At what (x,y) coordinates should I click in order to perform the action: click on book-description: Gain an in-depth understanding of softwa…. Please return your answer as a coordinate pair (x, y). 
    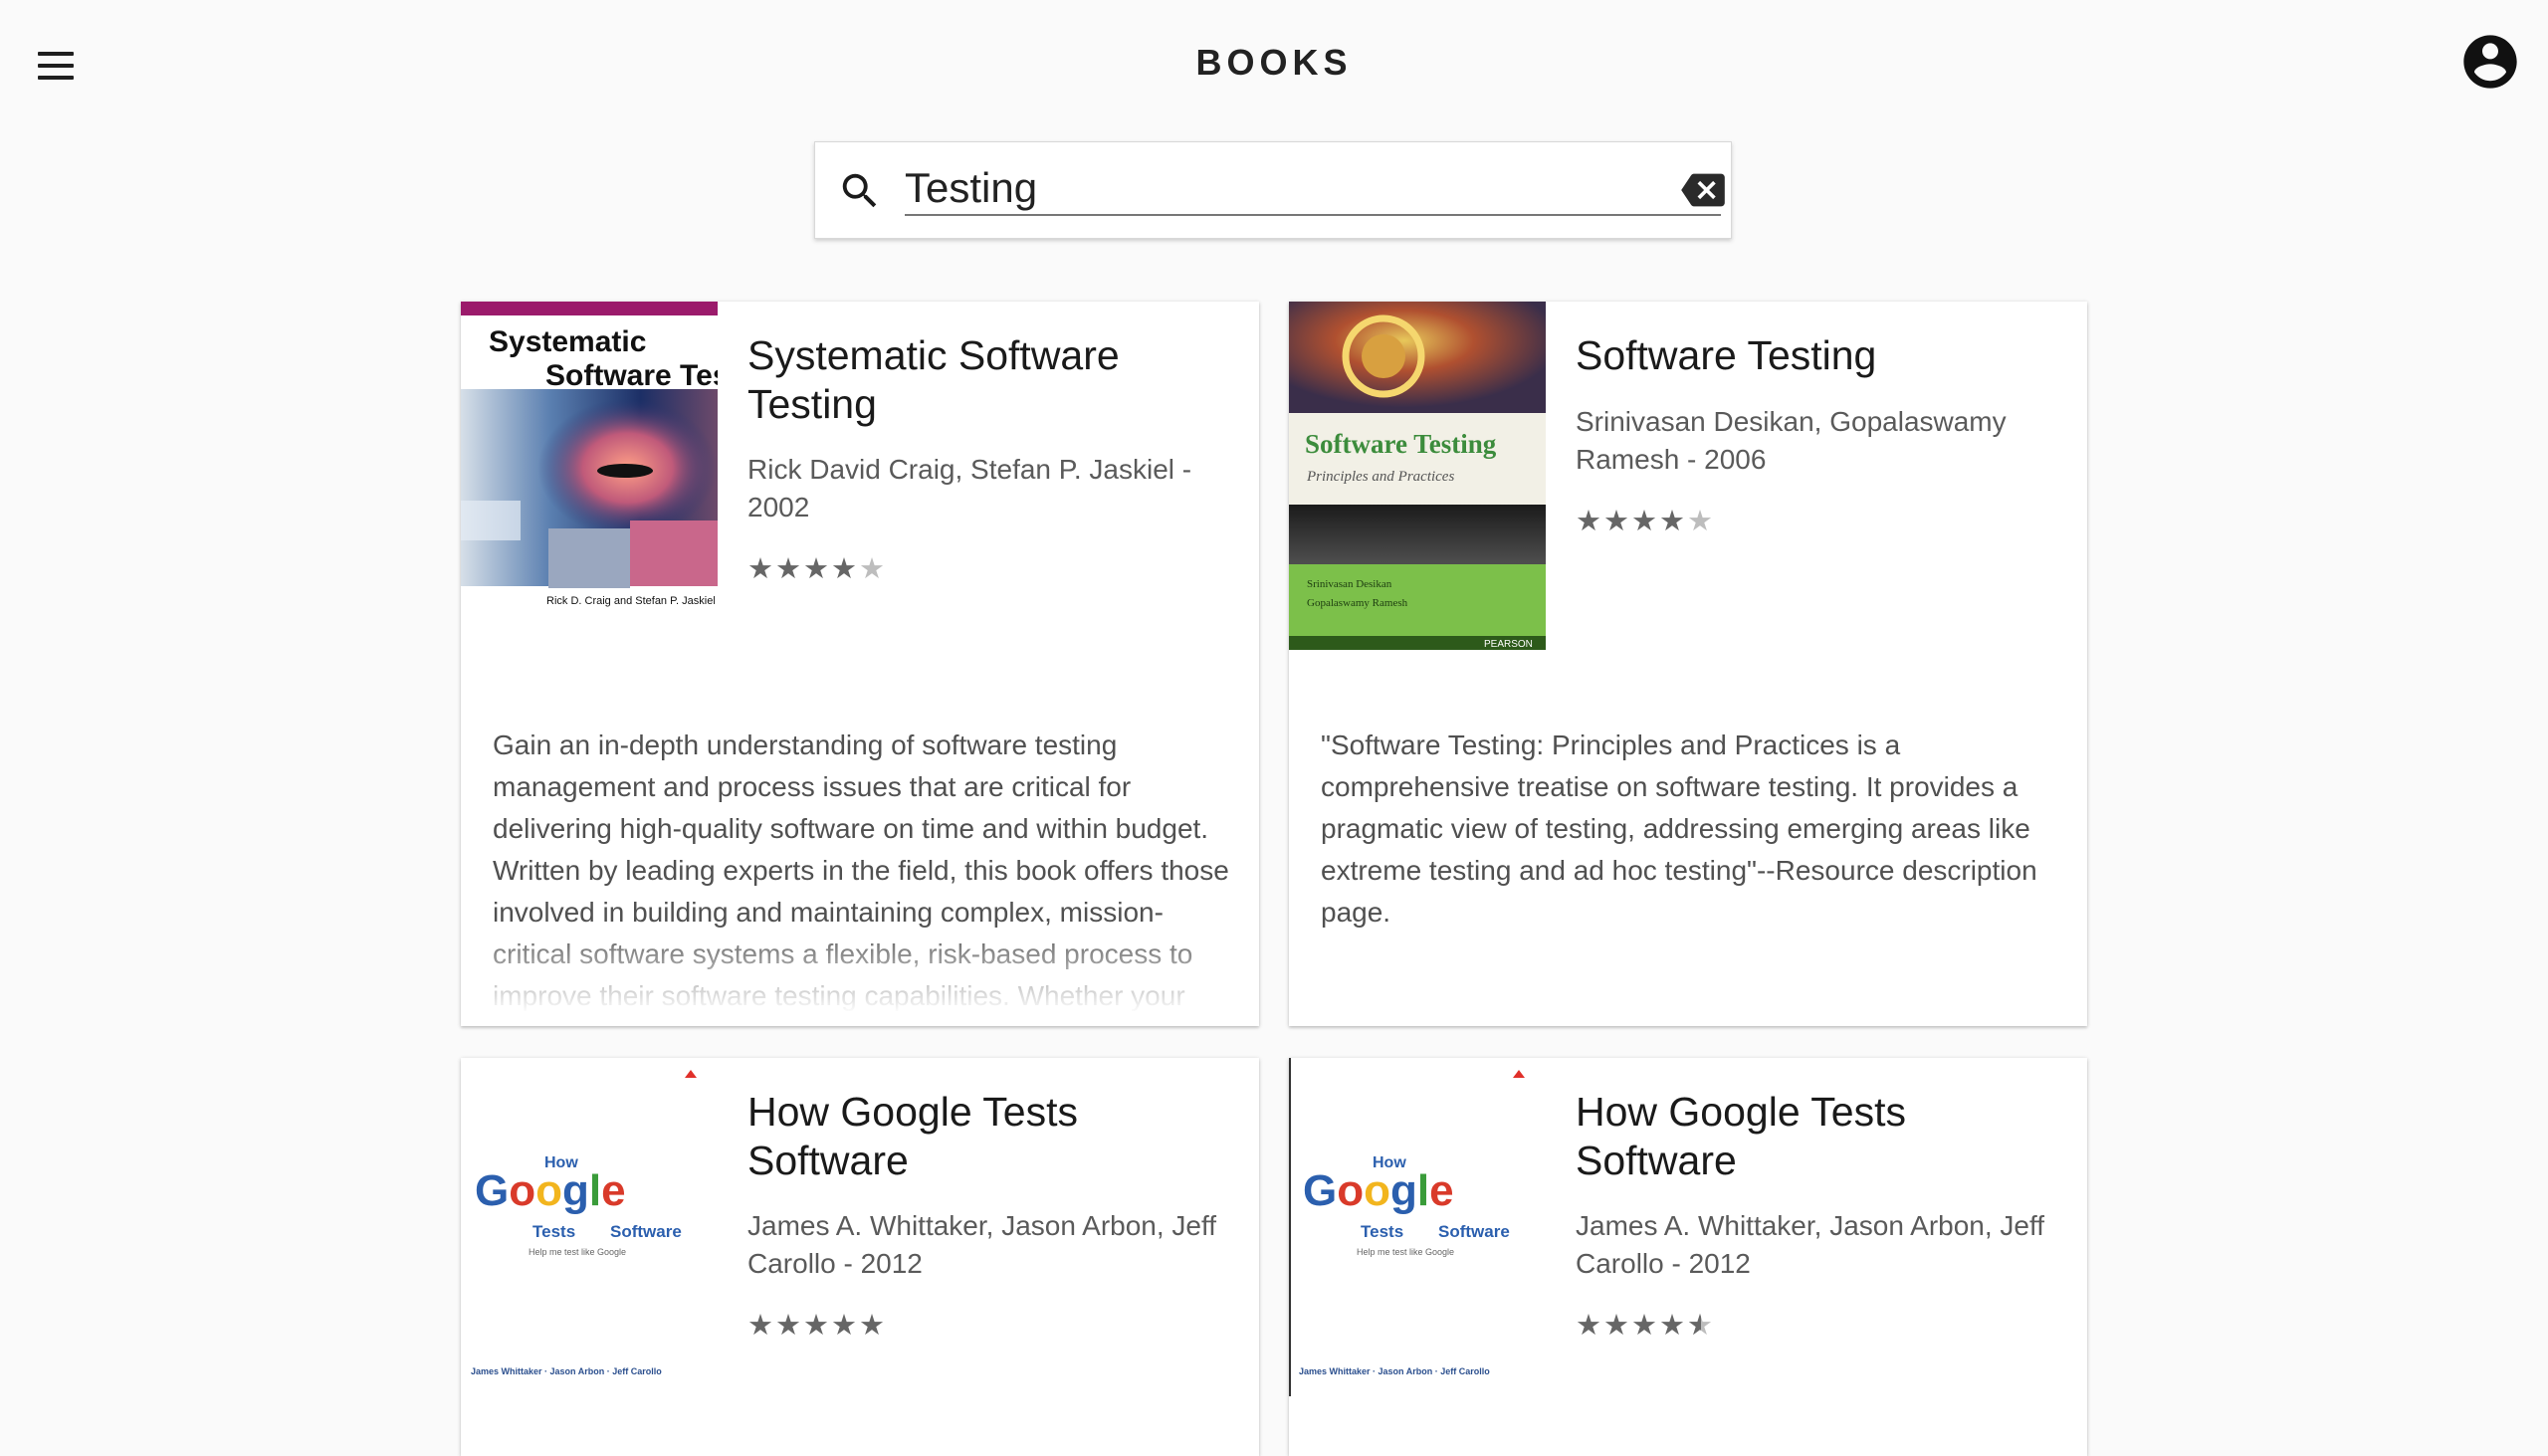
    Looking at the image, I should click on (861, 869).